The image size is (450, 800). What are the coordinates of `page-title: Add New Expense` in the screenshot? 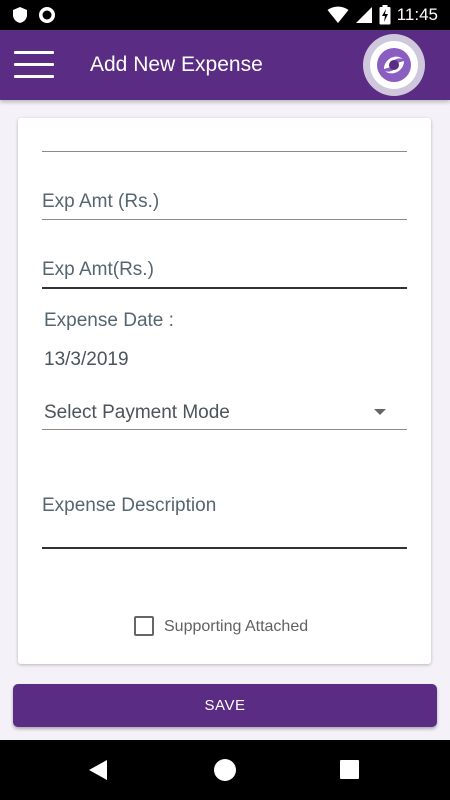 It's located at (176, 64).